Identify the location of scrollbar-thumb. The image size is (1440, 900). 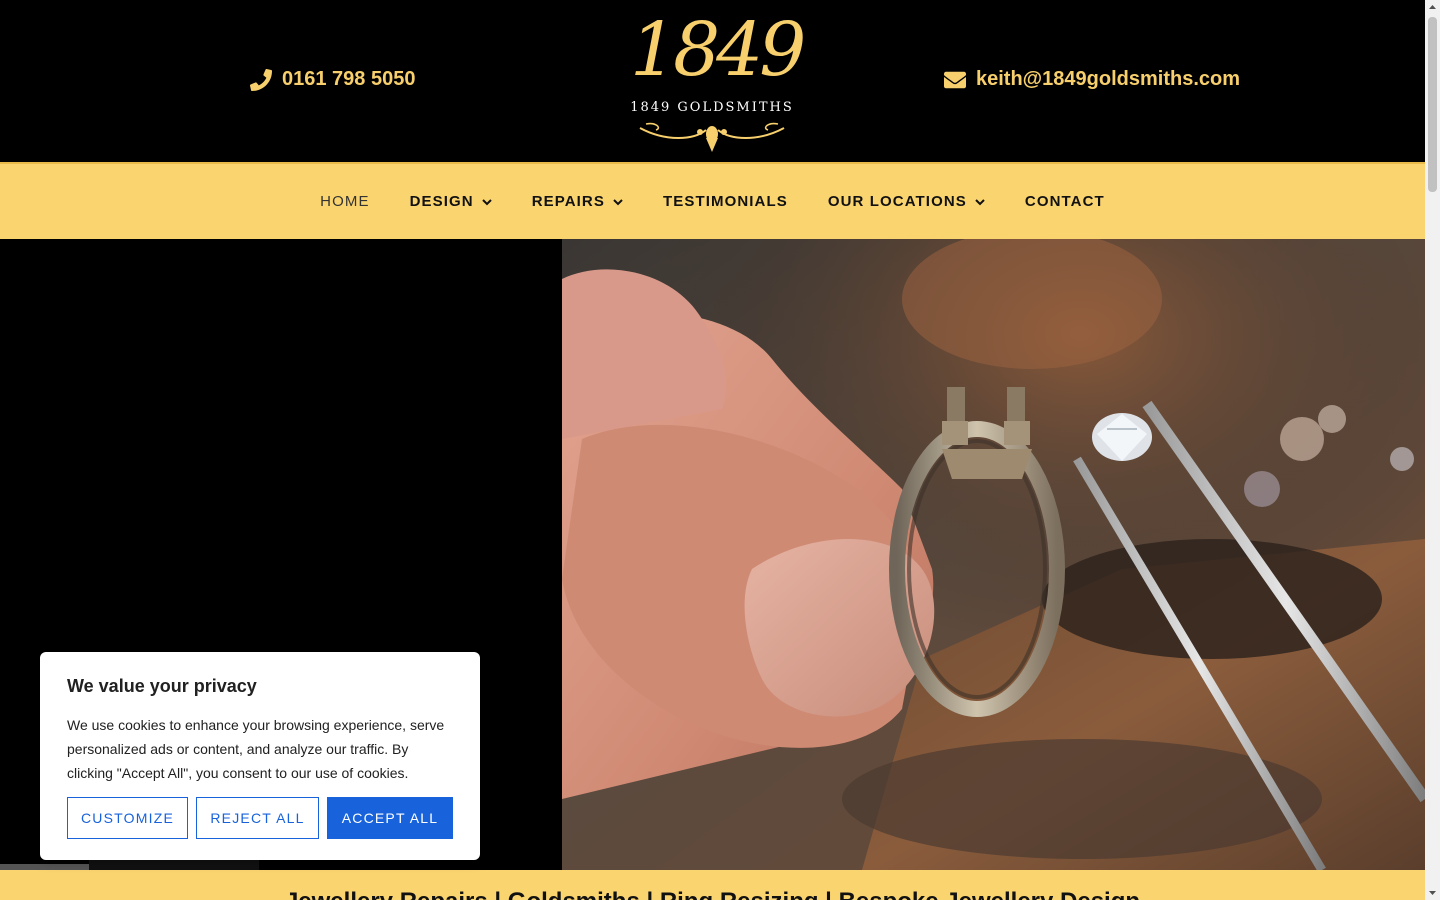
(1432, 104).